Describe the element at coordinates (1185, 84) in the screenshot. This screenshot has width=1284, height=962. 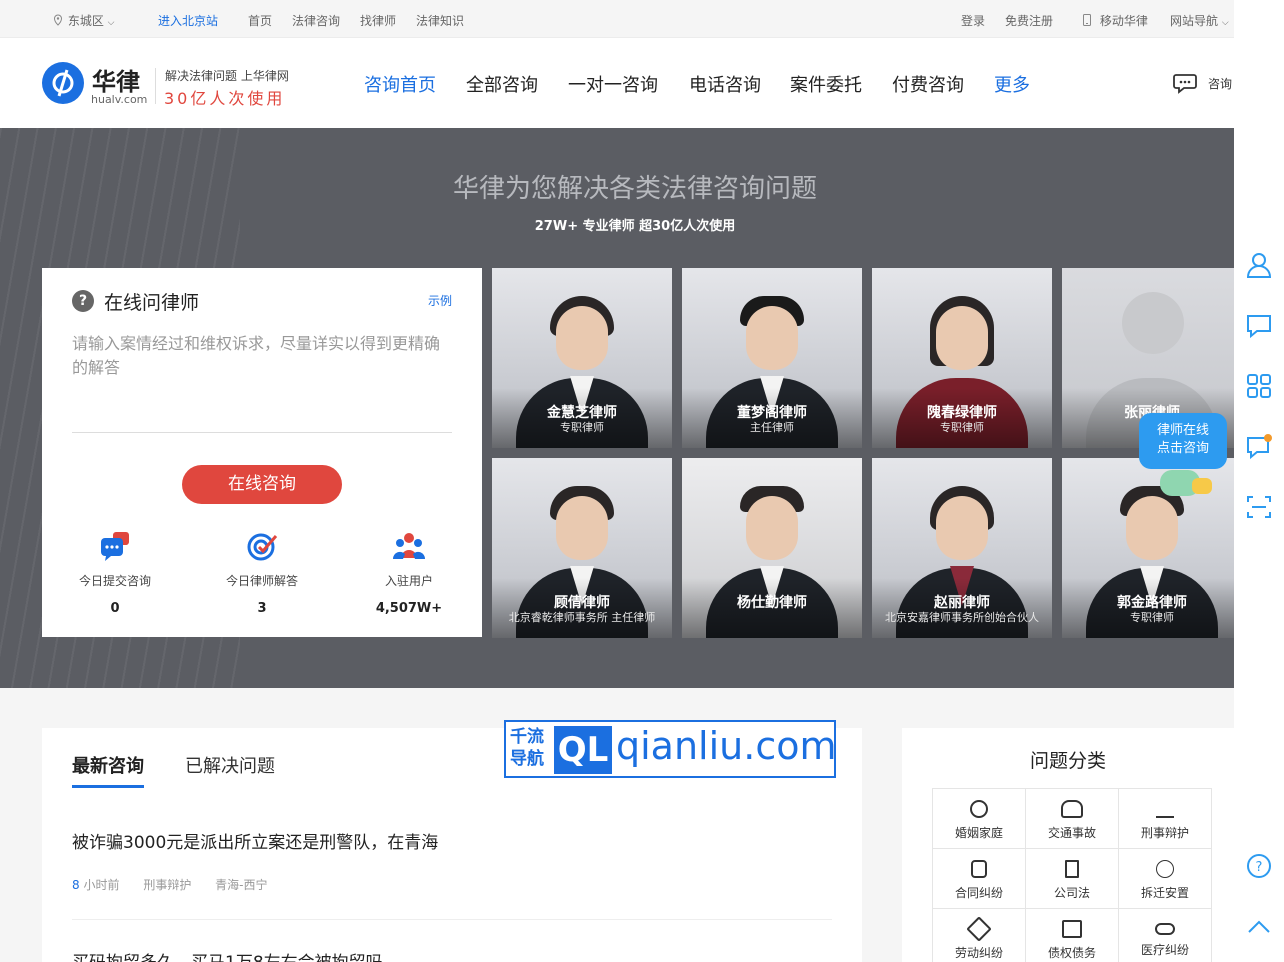
I see `chat-icon` at that location.